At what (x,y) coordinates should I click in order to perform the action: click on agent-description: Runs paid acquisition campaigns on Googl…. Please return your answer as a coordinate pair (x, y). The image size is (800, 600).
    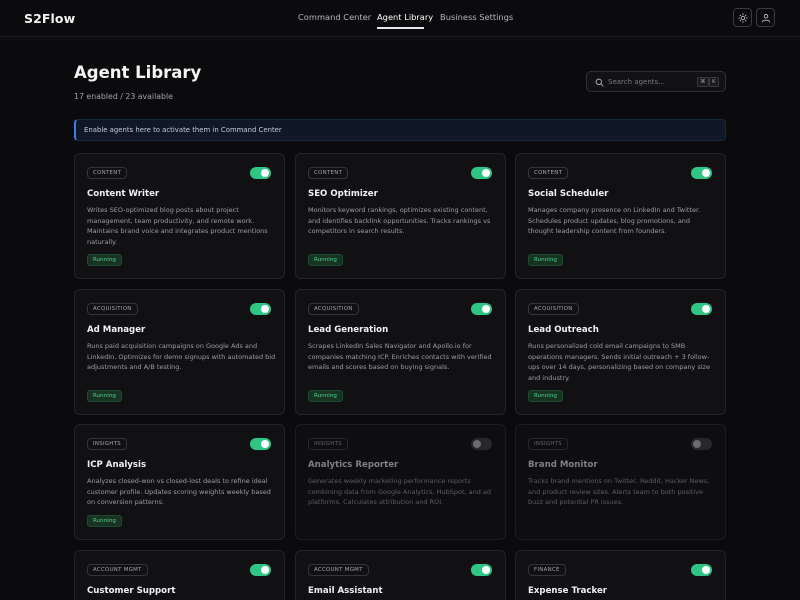
    Looking at the image, I should click on (181, 357).